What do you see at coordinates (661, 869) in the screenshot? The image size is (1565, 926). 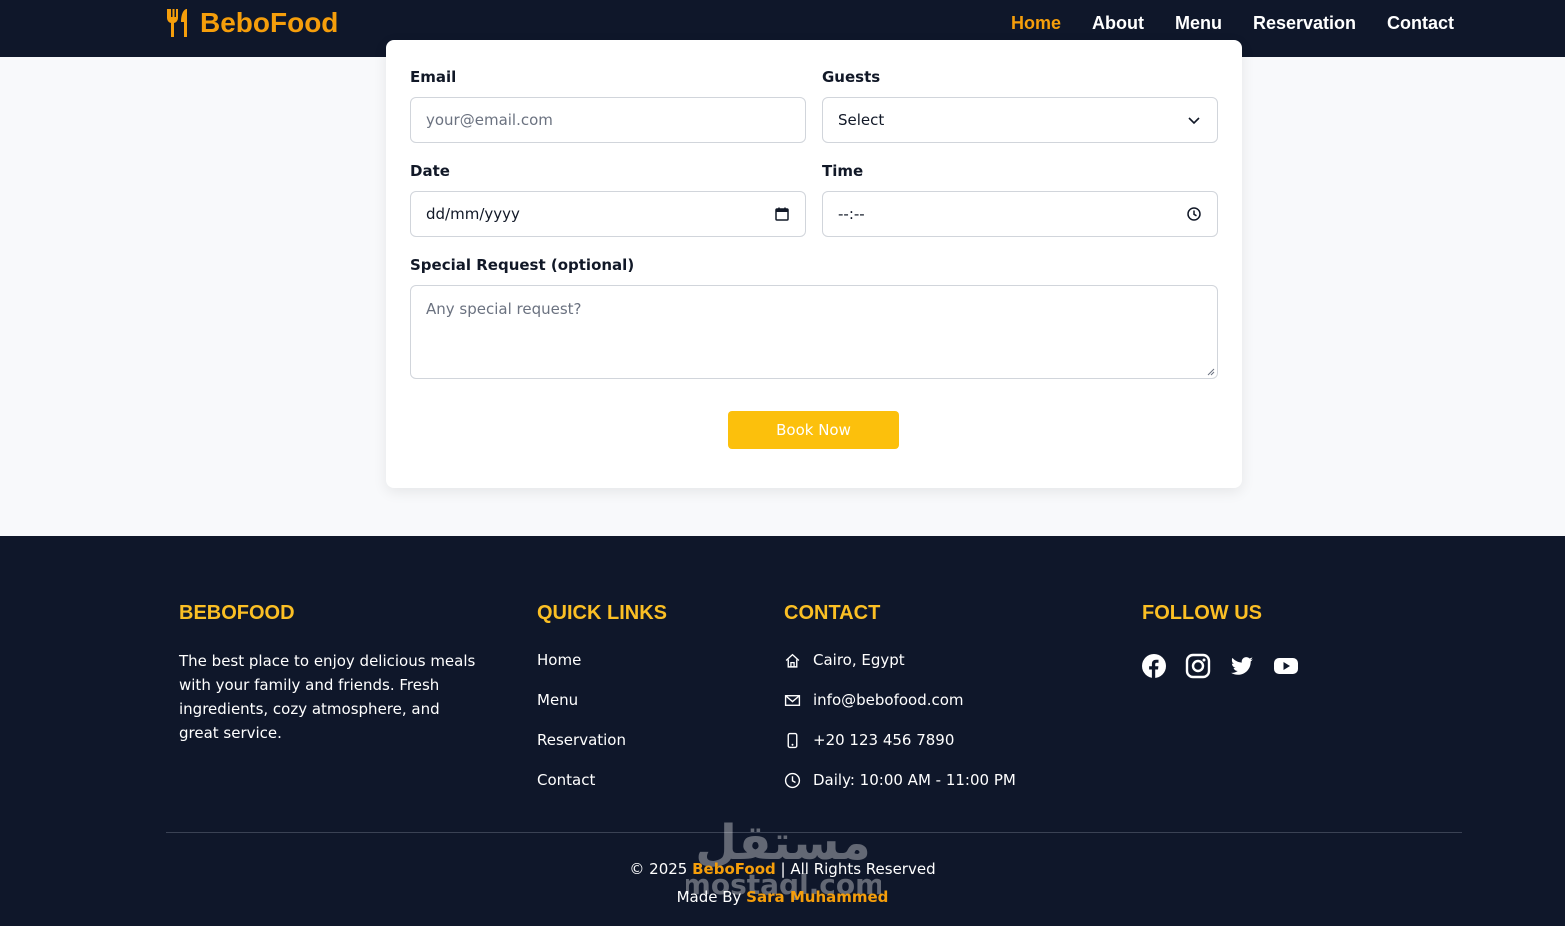 I see `copyright-prefix: © 2025` at bounding box center [661, 869].